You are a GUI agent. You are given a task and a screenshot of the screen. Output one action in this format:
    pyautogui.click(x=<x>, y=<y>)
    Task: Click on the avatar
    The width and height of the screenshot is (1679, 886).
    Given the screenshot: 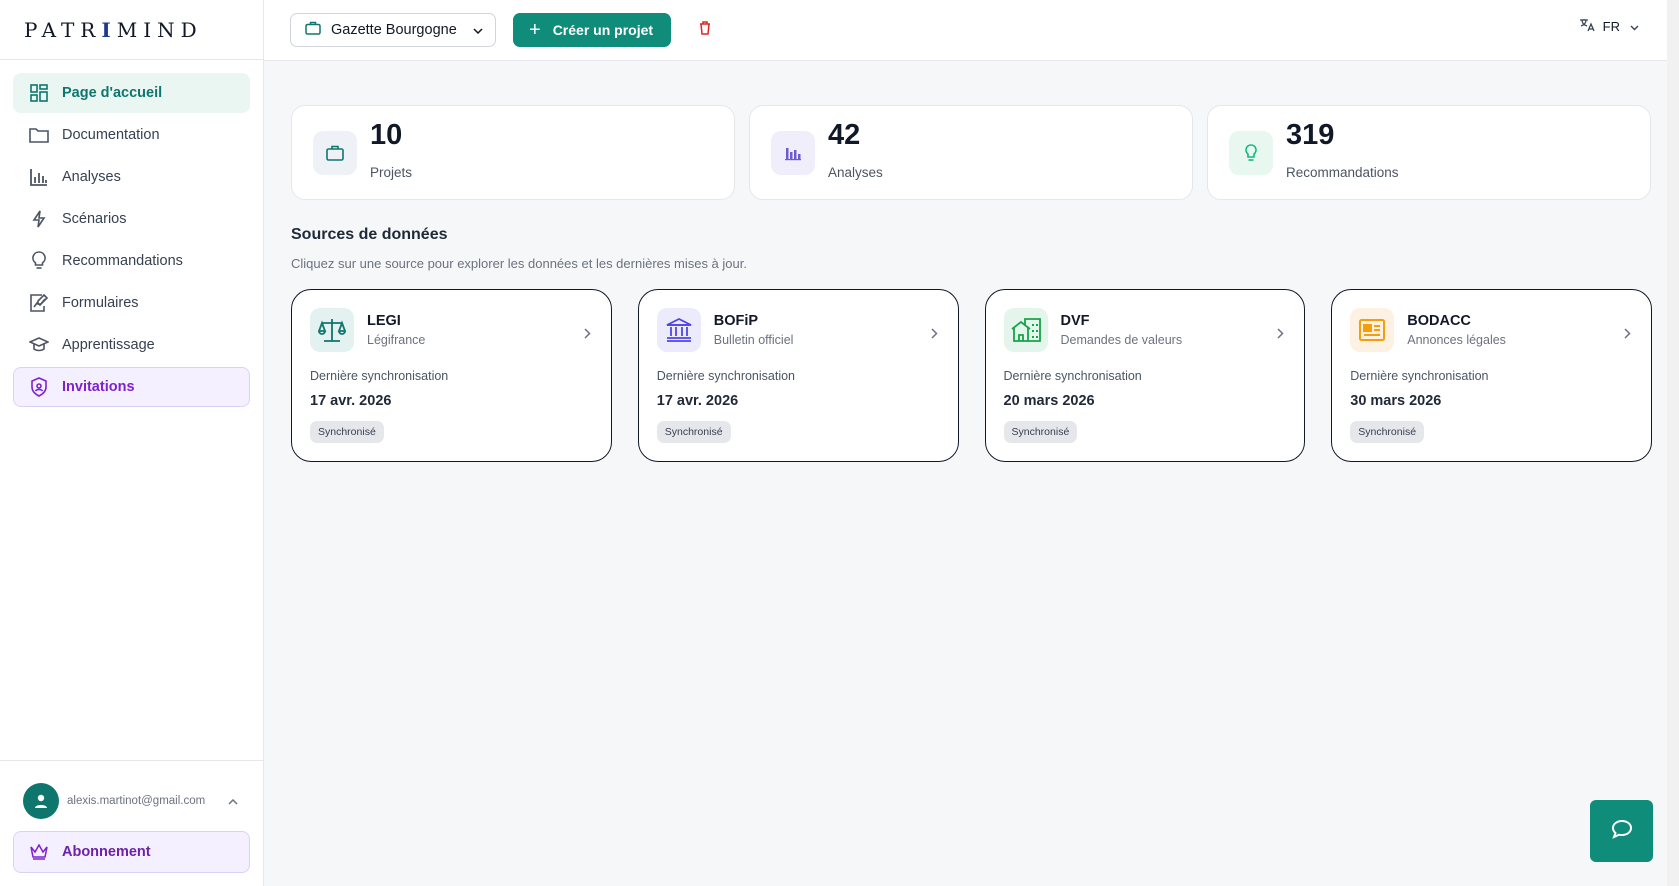 What is the action you would take?
    pyautogui.click(x=41, y=801)
    